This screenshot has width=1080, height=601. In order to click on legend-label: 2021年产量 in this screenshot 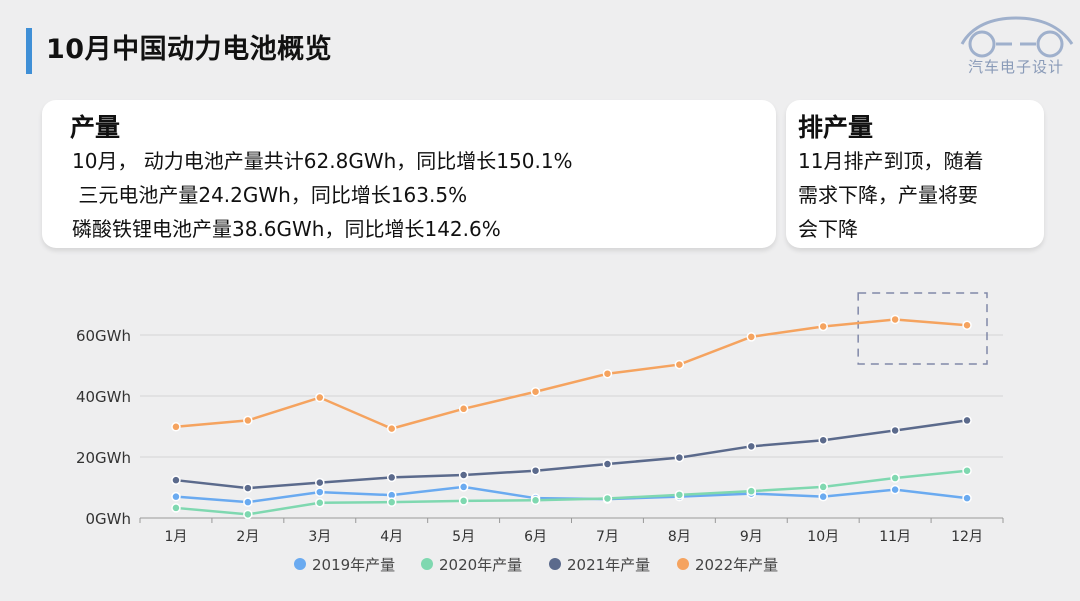, I will do `click(608, 565)`.